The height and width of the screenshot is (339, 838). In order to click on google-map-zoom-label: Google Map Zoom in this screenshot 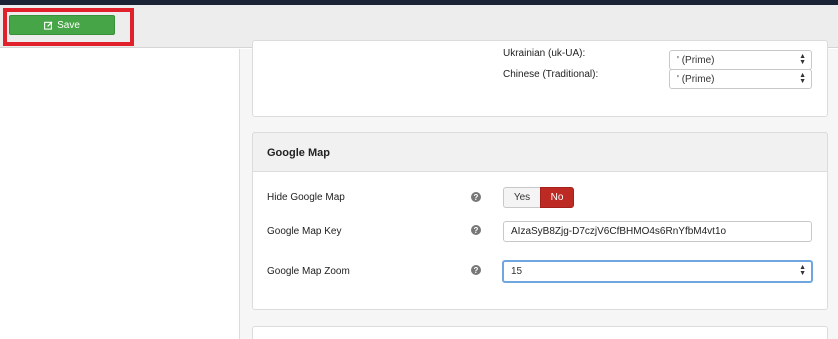, I will do `click(308, 271)`.